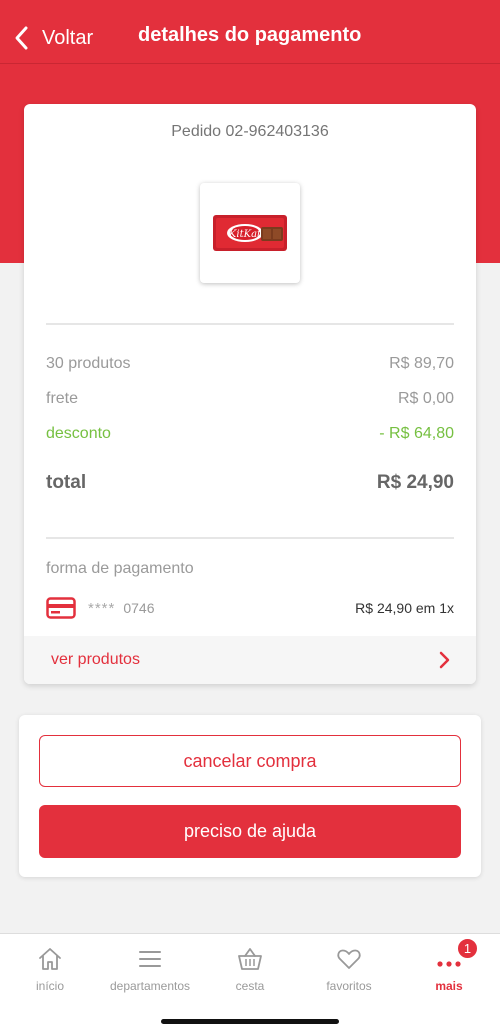 This screenshot has height=1034, width=500. Describe the element at coordinates (349, 986) in the screenshot. I see `tab-favorites-label: favoritos` at that location.